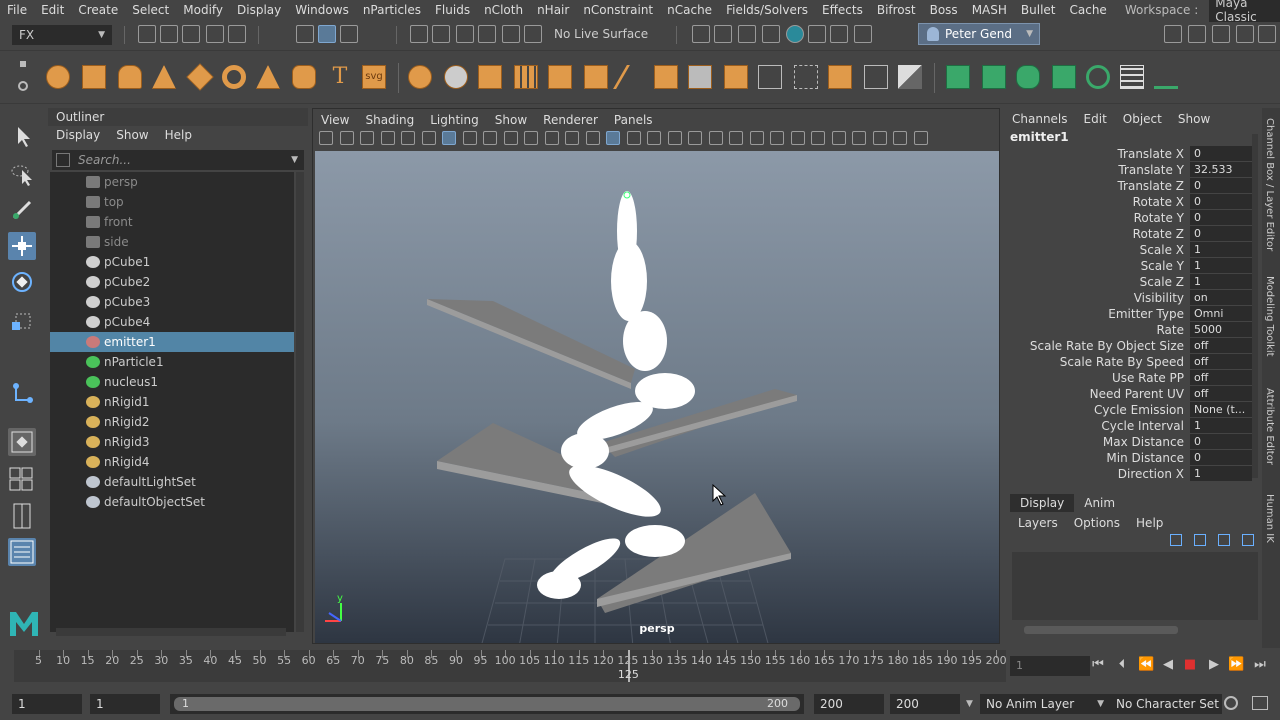 This screenshot has height=720, width=1280. I want to click on playback-end-field: 200, so click(849, 704).